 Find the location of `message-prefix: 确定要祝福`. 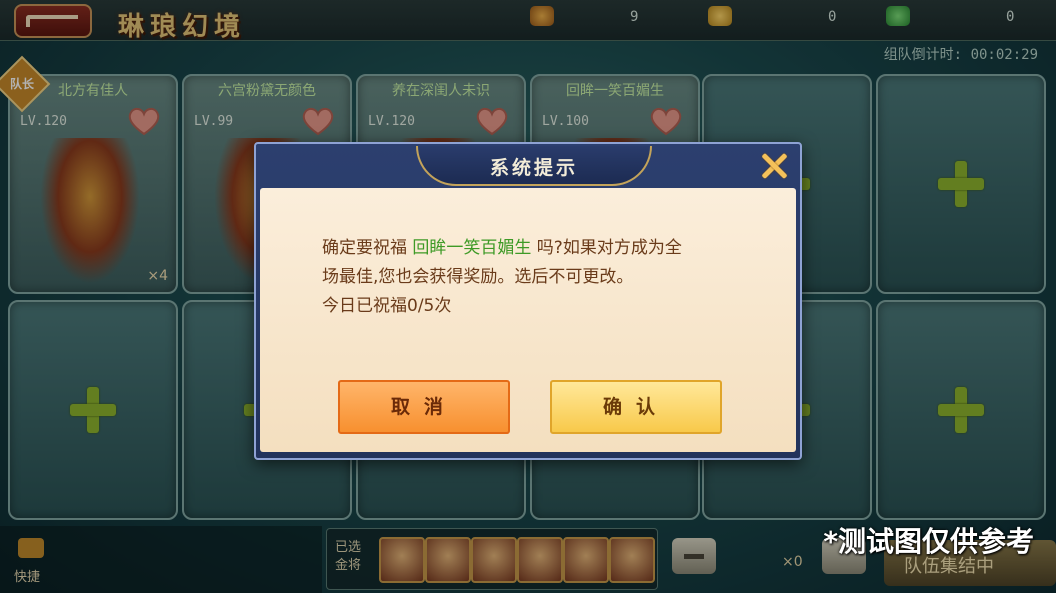

message-prefix: 确定要祝福 is located at coordinates (367, 248).